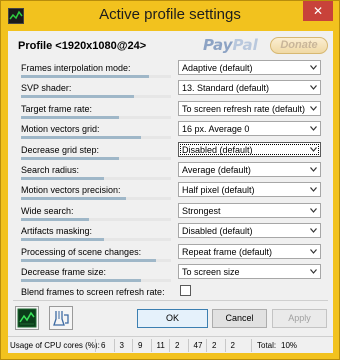 This screenshot has height=360, width=340. I want to click on ok-button: OK, so click(172, 318).